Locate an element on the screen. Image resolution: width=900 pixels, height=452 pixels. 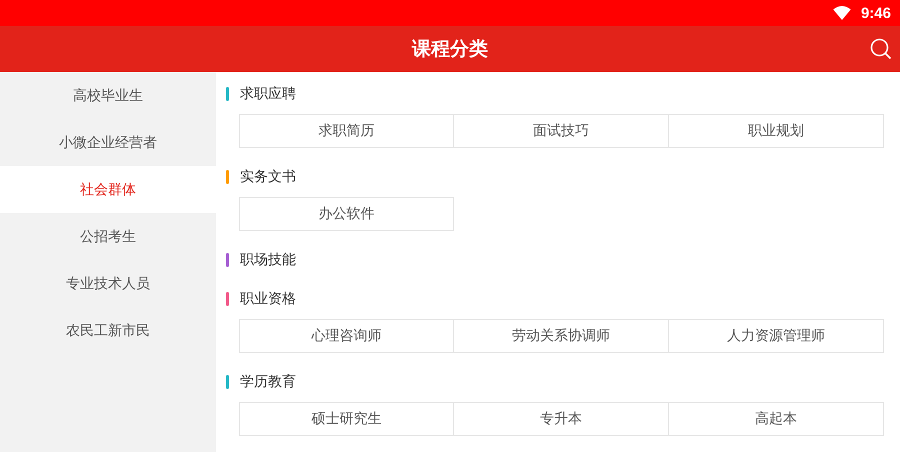
sidebar-item: 农民工新市民 is located at coordinates (108, 330).